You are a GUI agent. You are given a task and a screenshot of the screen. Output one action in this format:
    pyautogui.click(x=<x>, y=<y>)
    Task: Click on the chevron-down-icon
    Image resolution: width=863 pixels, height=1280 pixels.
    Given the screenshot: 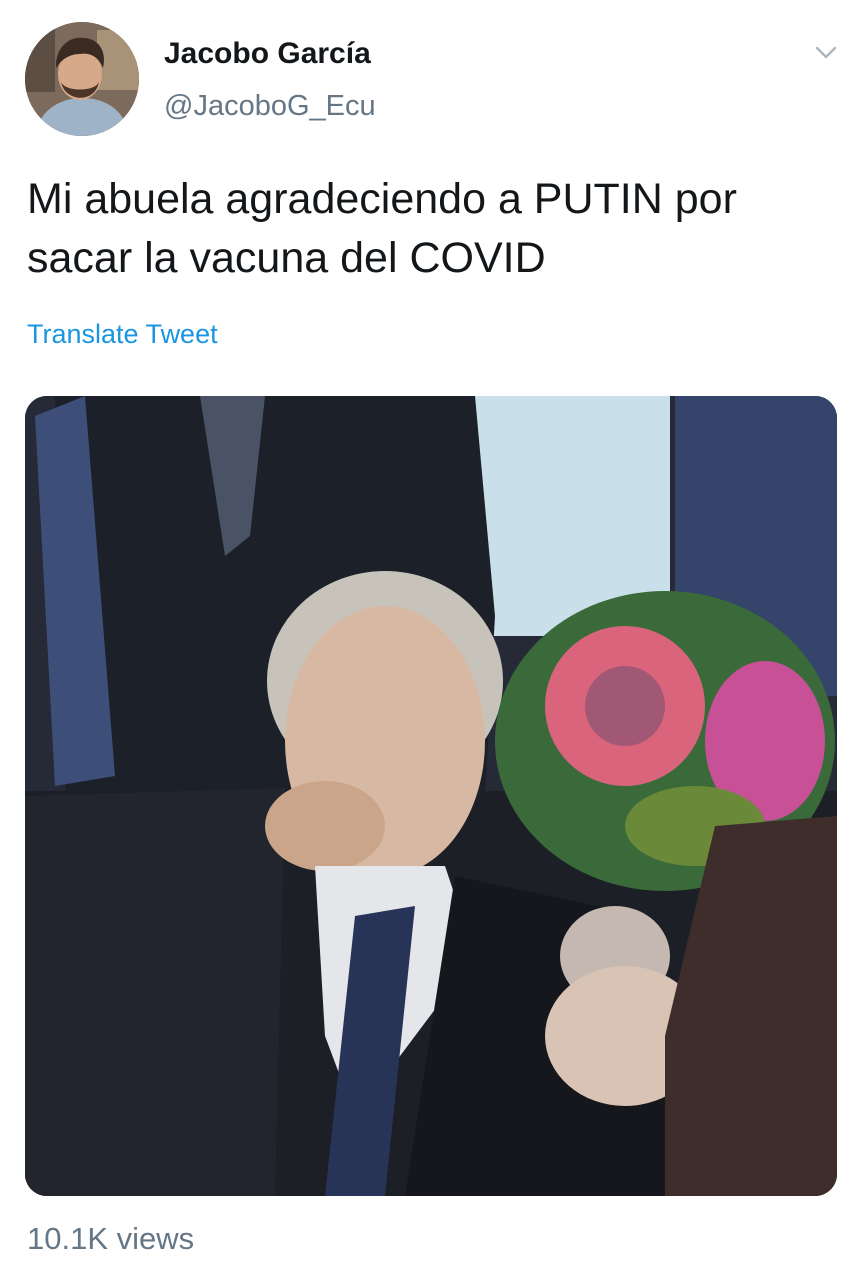 What is the action you would take?
    pyautogui.click(x=826, y=52)
    